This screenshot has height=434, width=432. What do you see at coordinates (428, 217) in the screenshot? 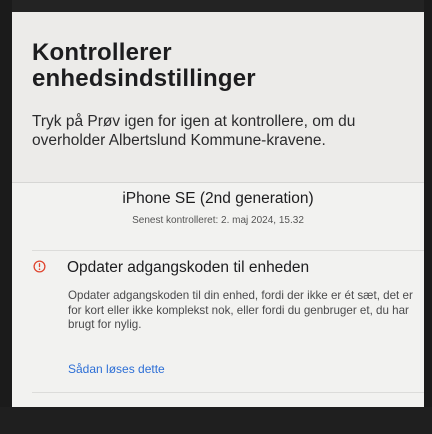
I see `frame-edge-right` at bounding box center [428, 217].